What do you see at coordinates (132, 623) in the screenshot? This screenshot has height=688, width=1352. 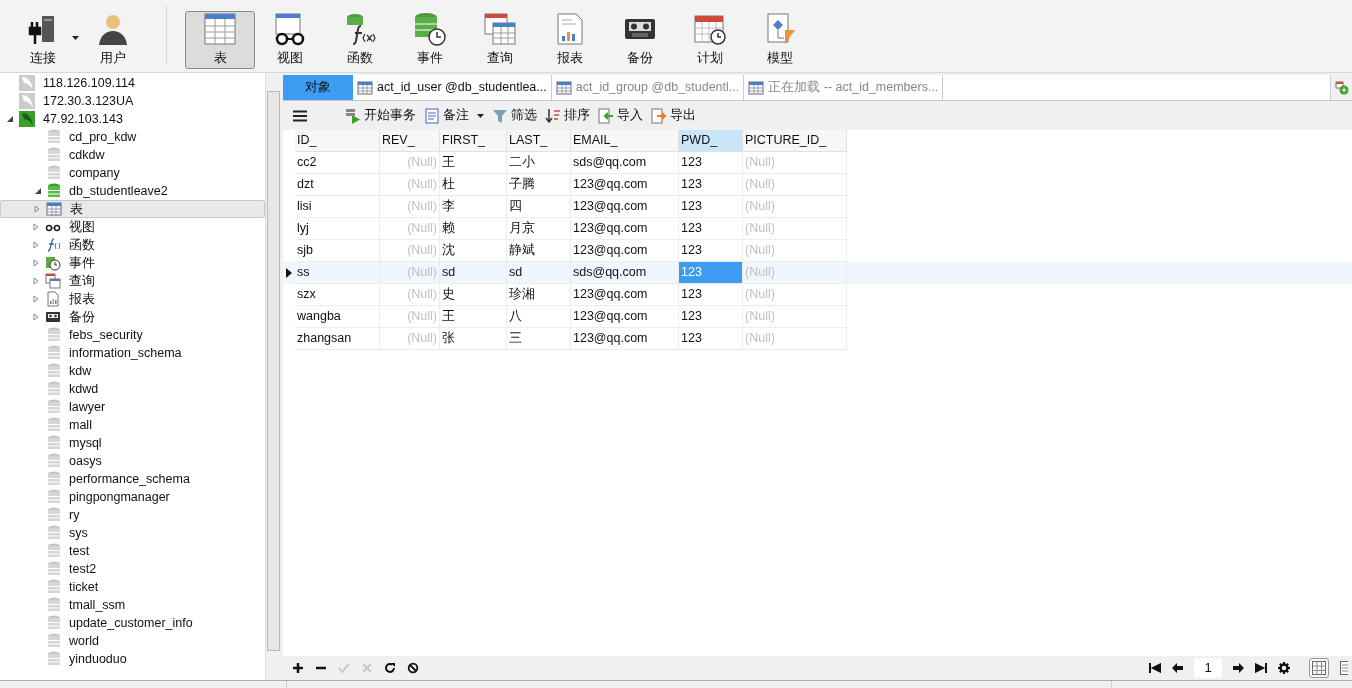 I see `tree-item: update_customer_info` at bounding box center [132, 623].